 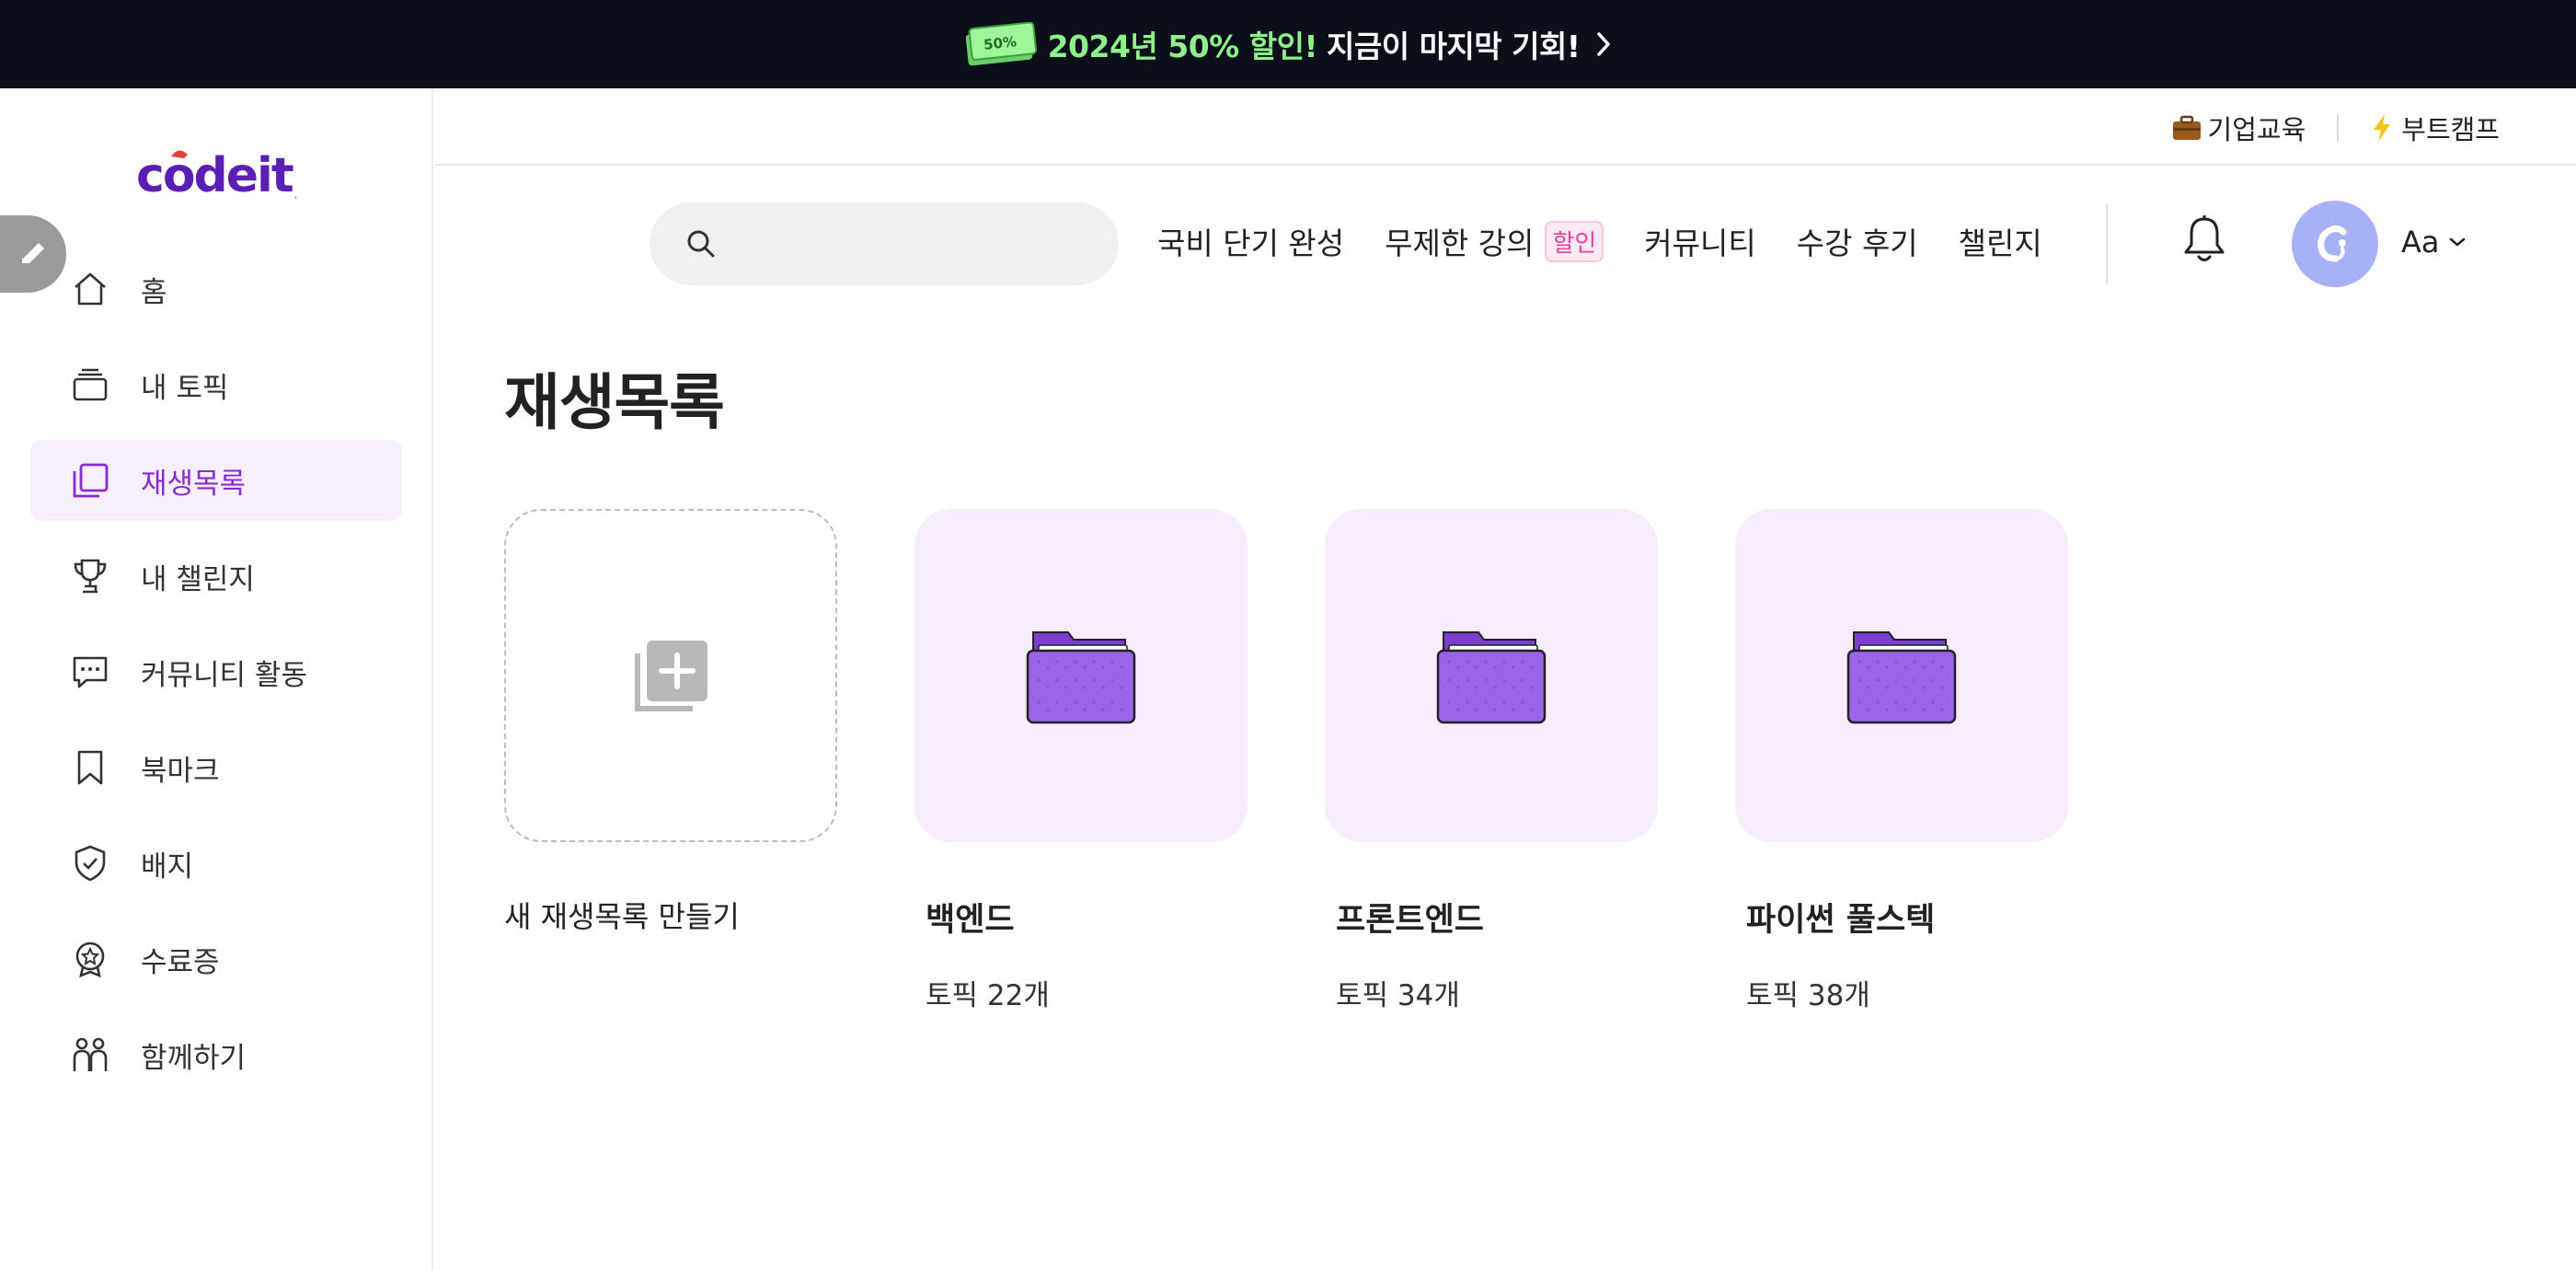 I want to click on search-input, so click(x=911, y=244).